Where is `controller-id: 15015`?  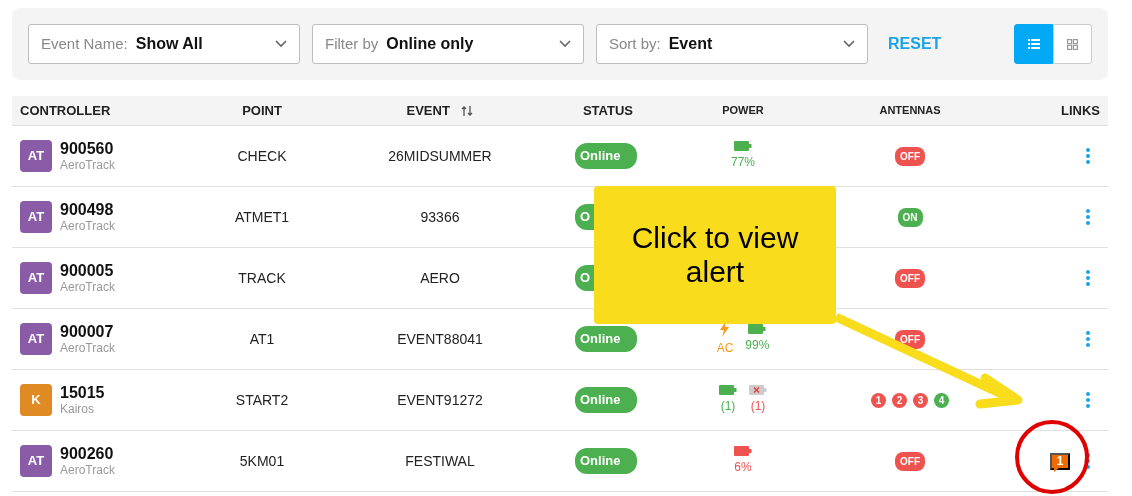 controller-id: 15015 is located at coordinates (82, 393).